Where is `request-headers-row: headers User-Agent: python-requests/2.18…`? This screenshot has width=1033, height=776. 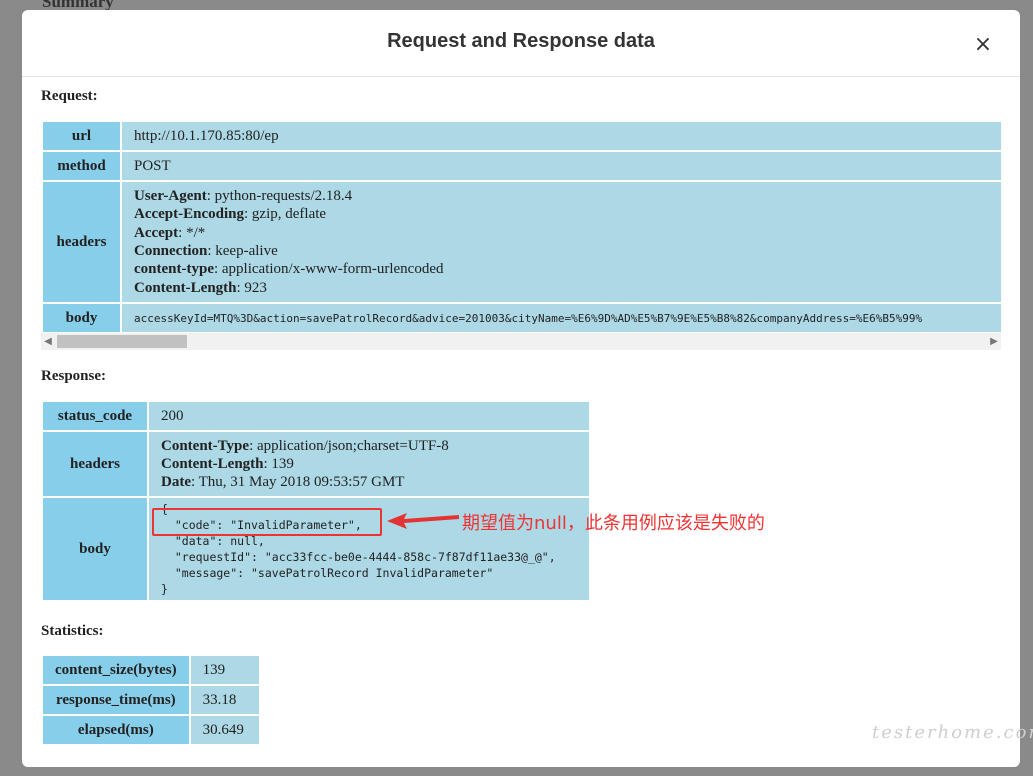 request-headers-row: headers User-Agent: python-requests/2.18… is located at coordinates (522, 242).